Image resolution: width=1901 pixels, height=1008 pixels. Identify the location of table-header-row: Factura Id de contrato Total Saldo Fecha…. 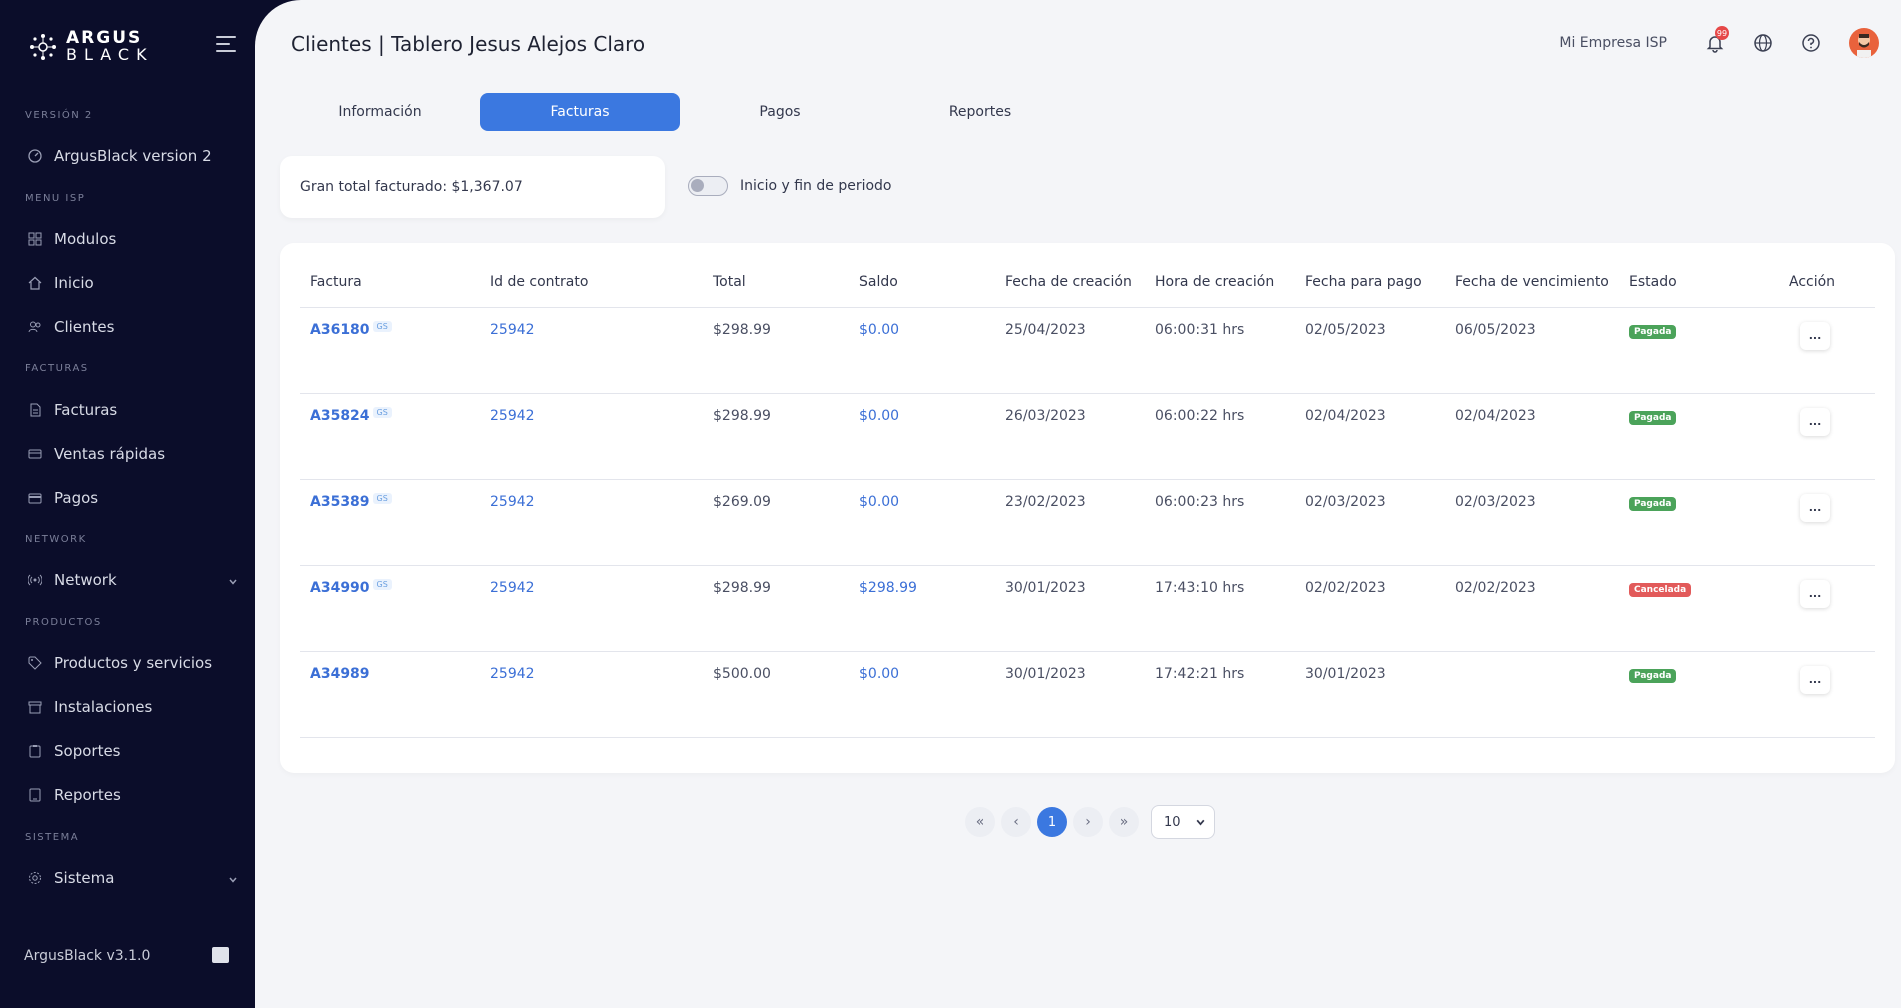
(1087, 289).